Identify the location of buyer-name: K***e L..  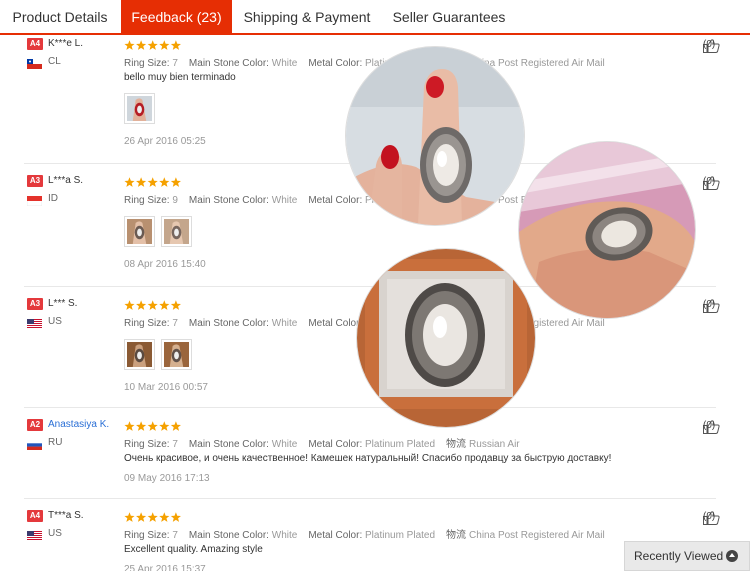
(66, 43).